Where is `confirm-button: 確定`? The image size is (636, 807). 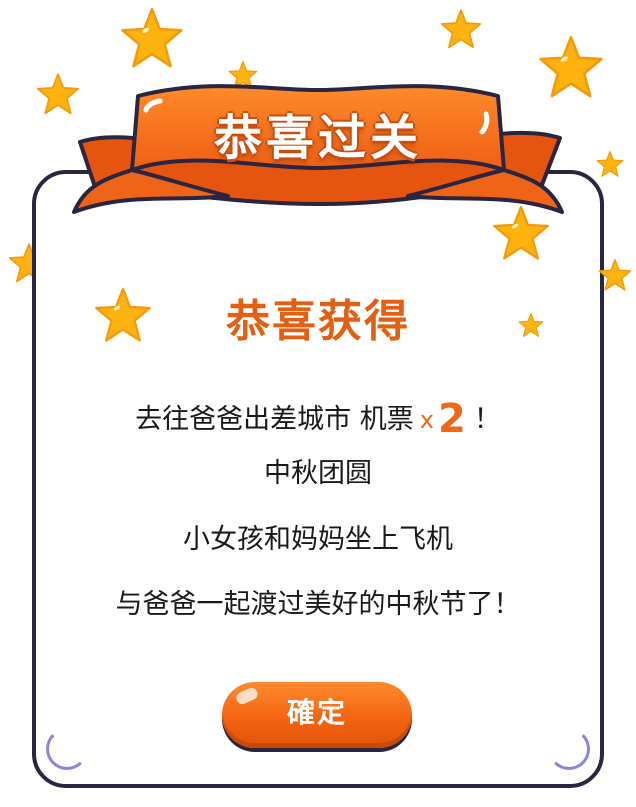 confirm-button: 確定 is located at coordinates (317, 715).